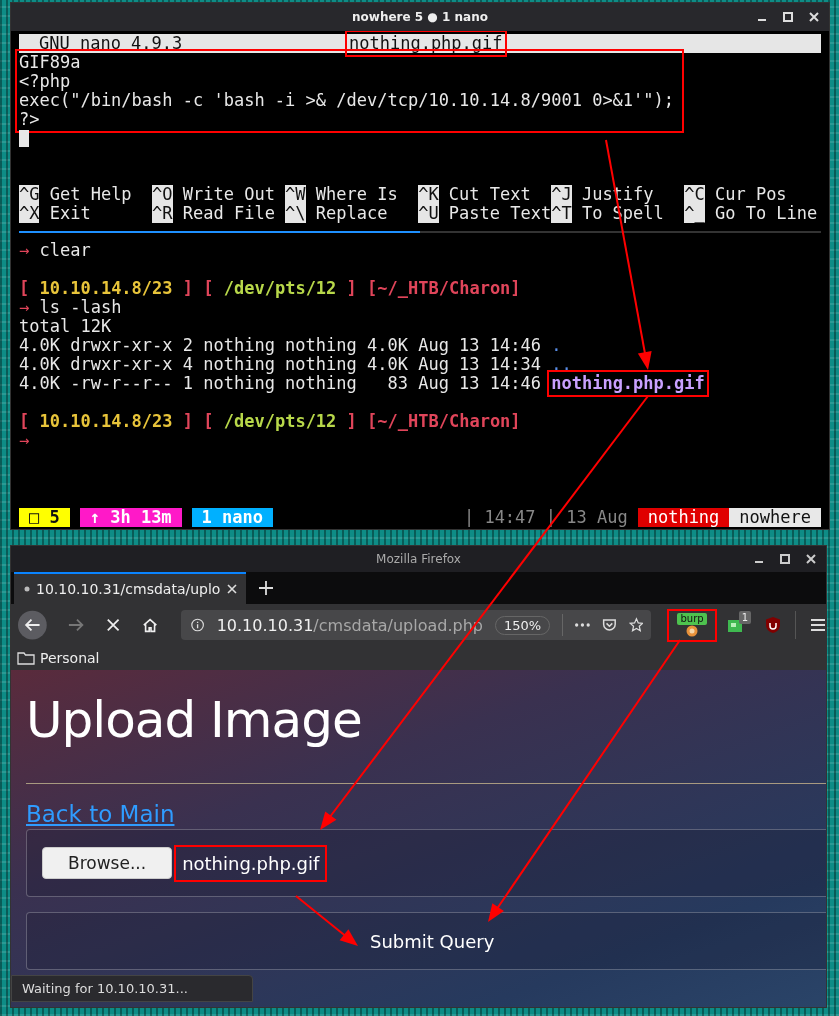 The image size is (839, 1016). I want to click on shortcut-label: Exit, so click(70, 213).